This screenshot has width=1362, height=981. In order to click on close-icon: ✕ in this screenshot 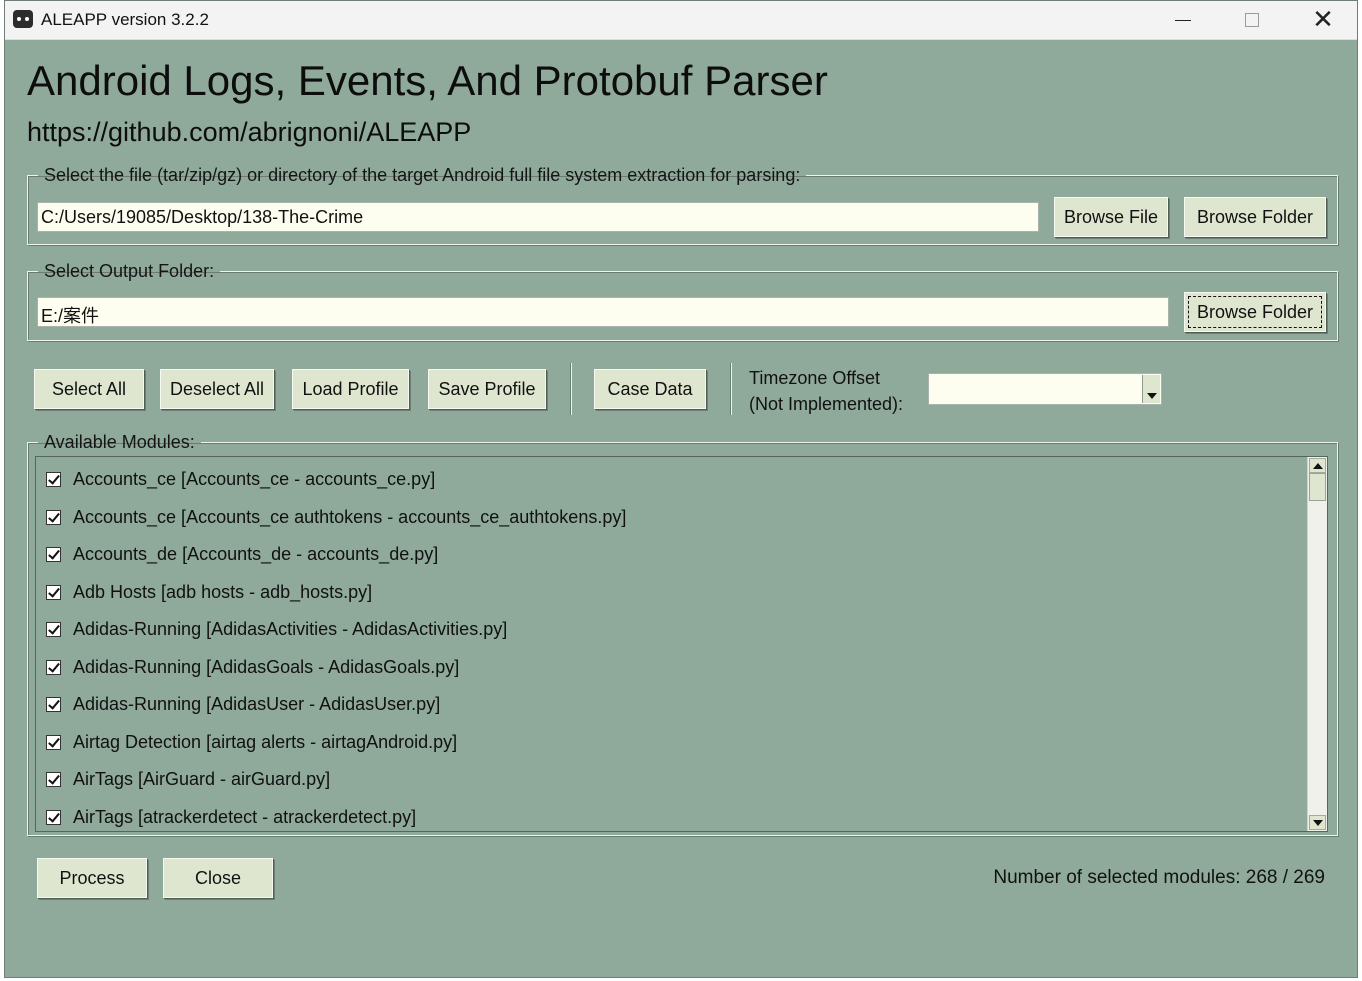, I will do `click(1323, 20)`.